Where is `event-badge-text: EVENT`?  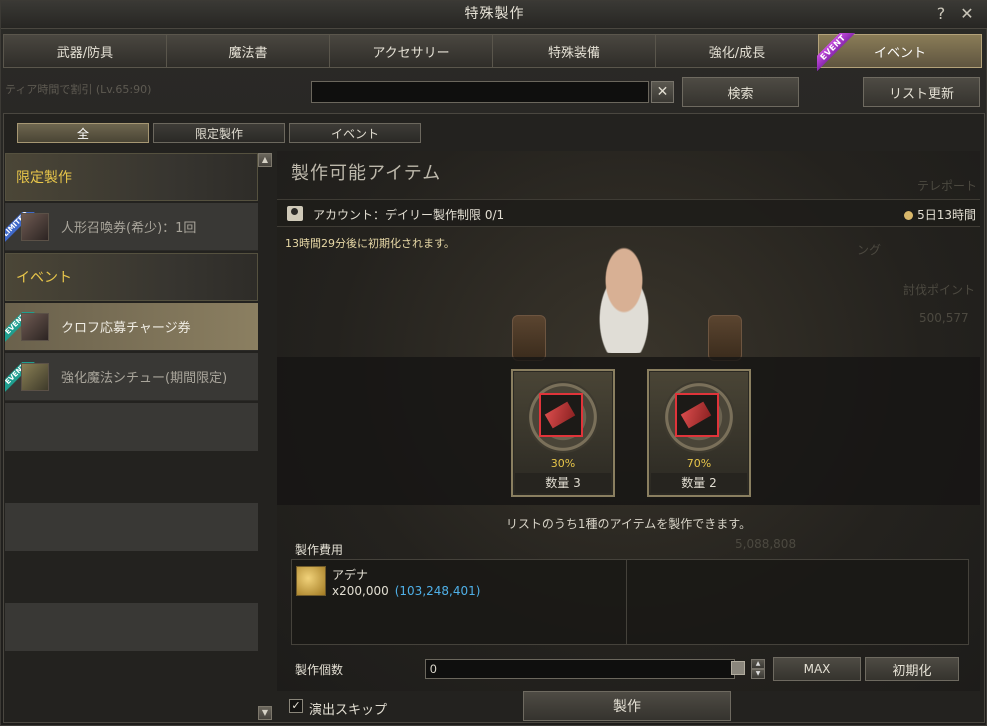
event-badge-text: EVENT is located at coordinates (836, 52).